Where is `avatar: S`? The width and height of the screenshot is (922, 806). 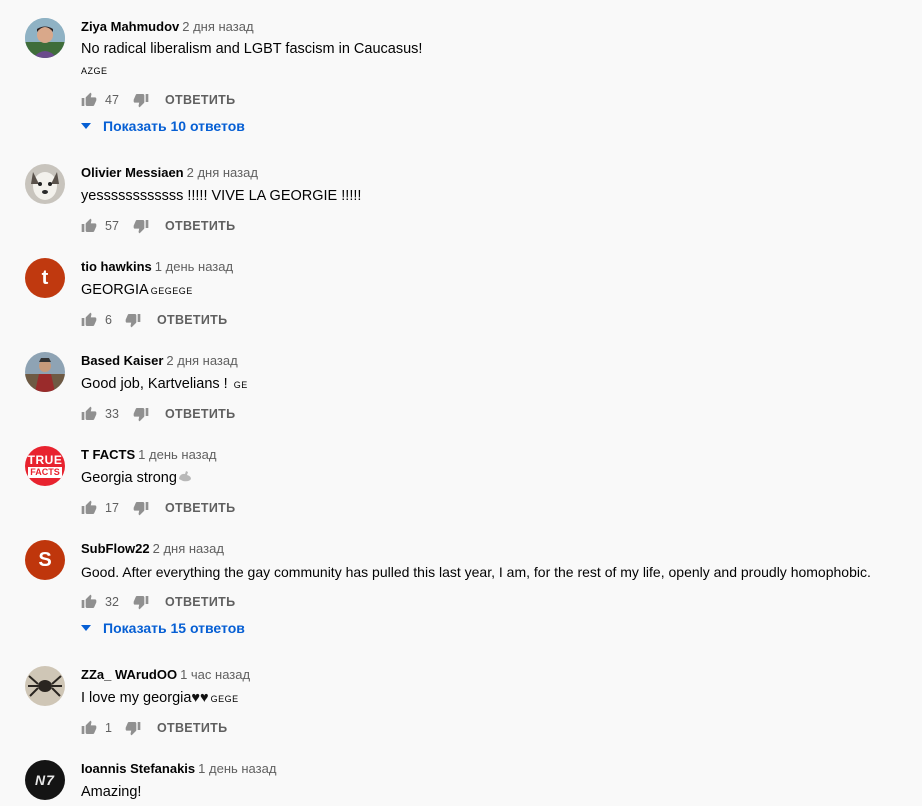
avatar: S is located at coordinates (45, 560).